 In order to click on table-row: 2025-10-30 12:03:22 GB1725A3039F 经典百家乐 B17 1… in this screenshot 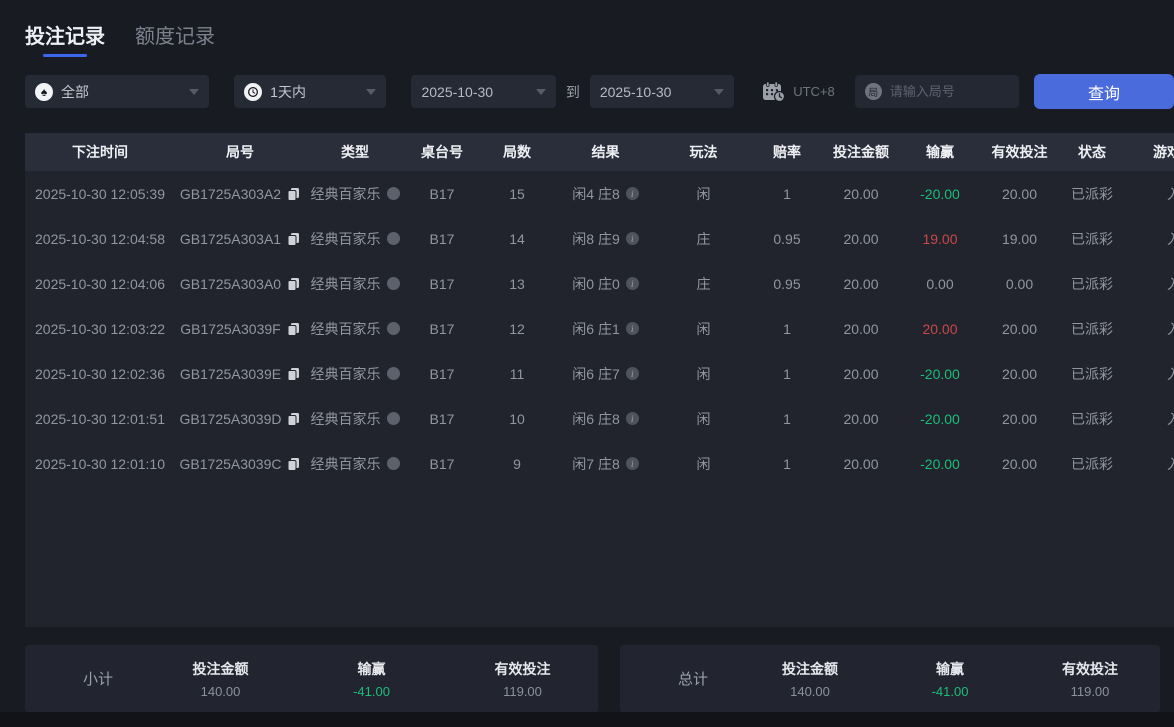, I will do `click(599, 328)`.